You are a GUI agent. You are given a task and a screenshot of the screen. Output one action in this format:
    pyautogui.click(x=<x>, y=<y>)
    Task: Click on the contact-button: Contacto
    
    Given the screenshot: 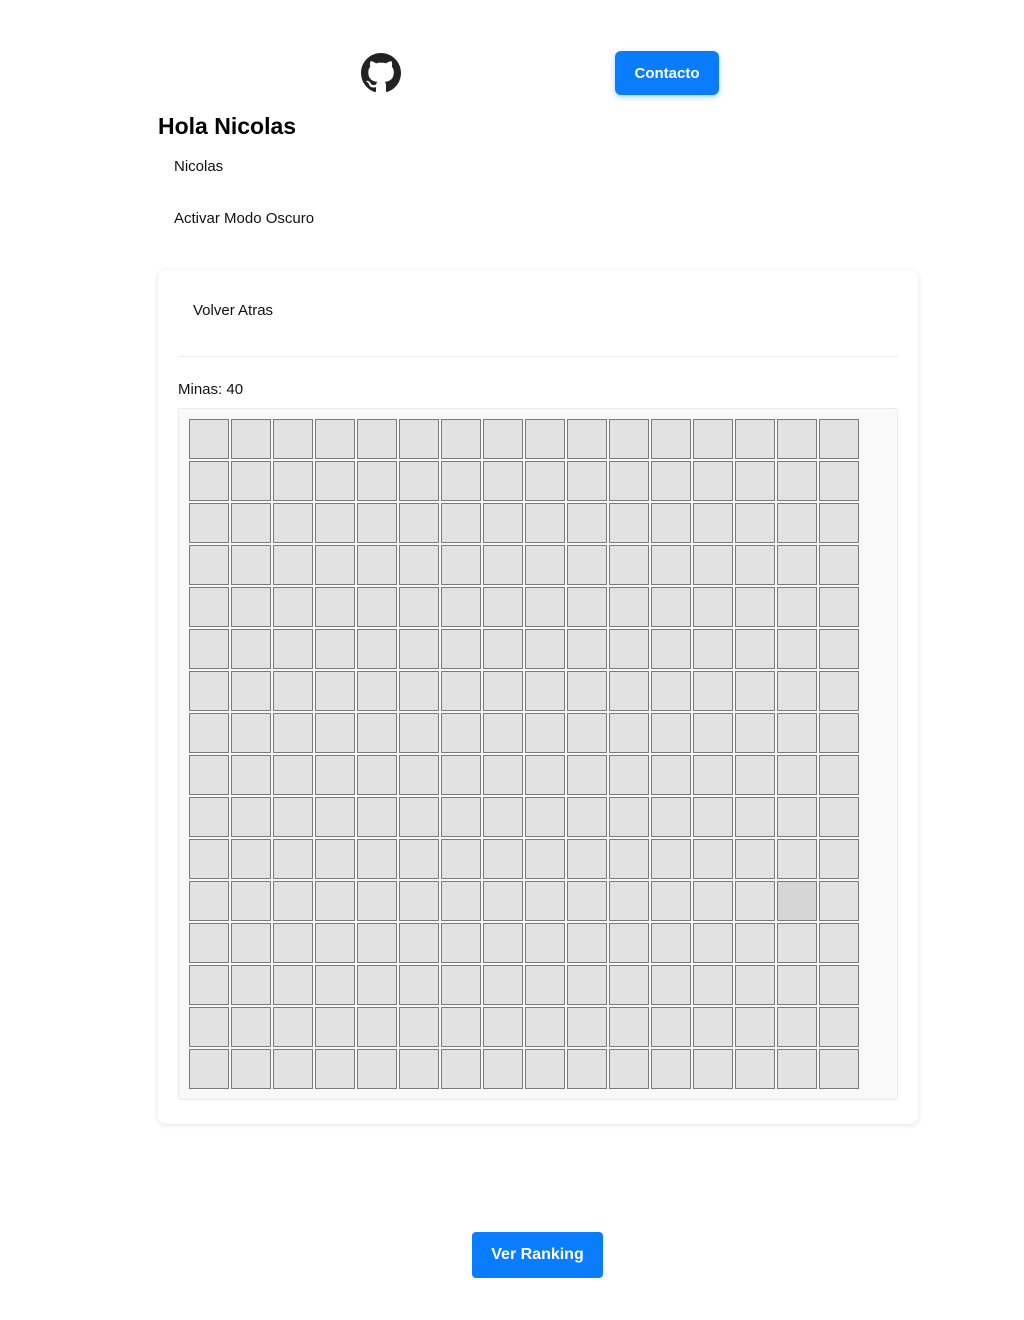 What is the action you would take?
    pyautogui.click(x=667, y=73)
    